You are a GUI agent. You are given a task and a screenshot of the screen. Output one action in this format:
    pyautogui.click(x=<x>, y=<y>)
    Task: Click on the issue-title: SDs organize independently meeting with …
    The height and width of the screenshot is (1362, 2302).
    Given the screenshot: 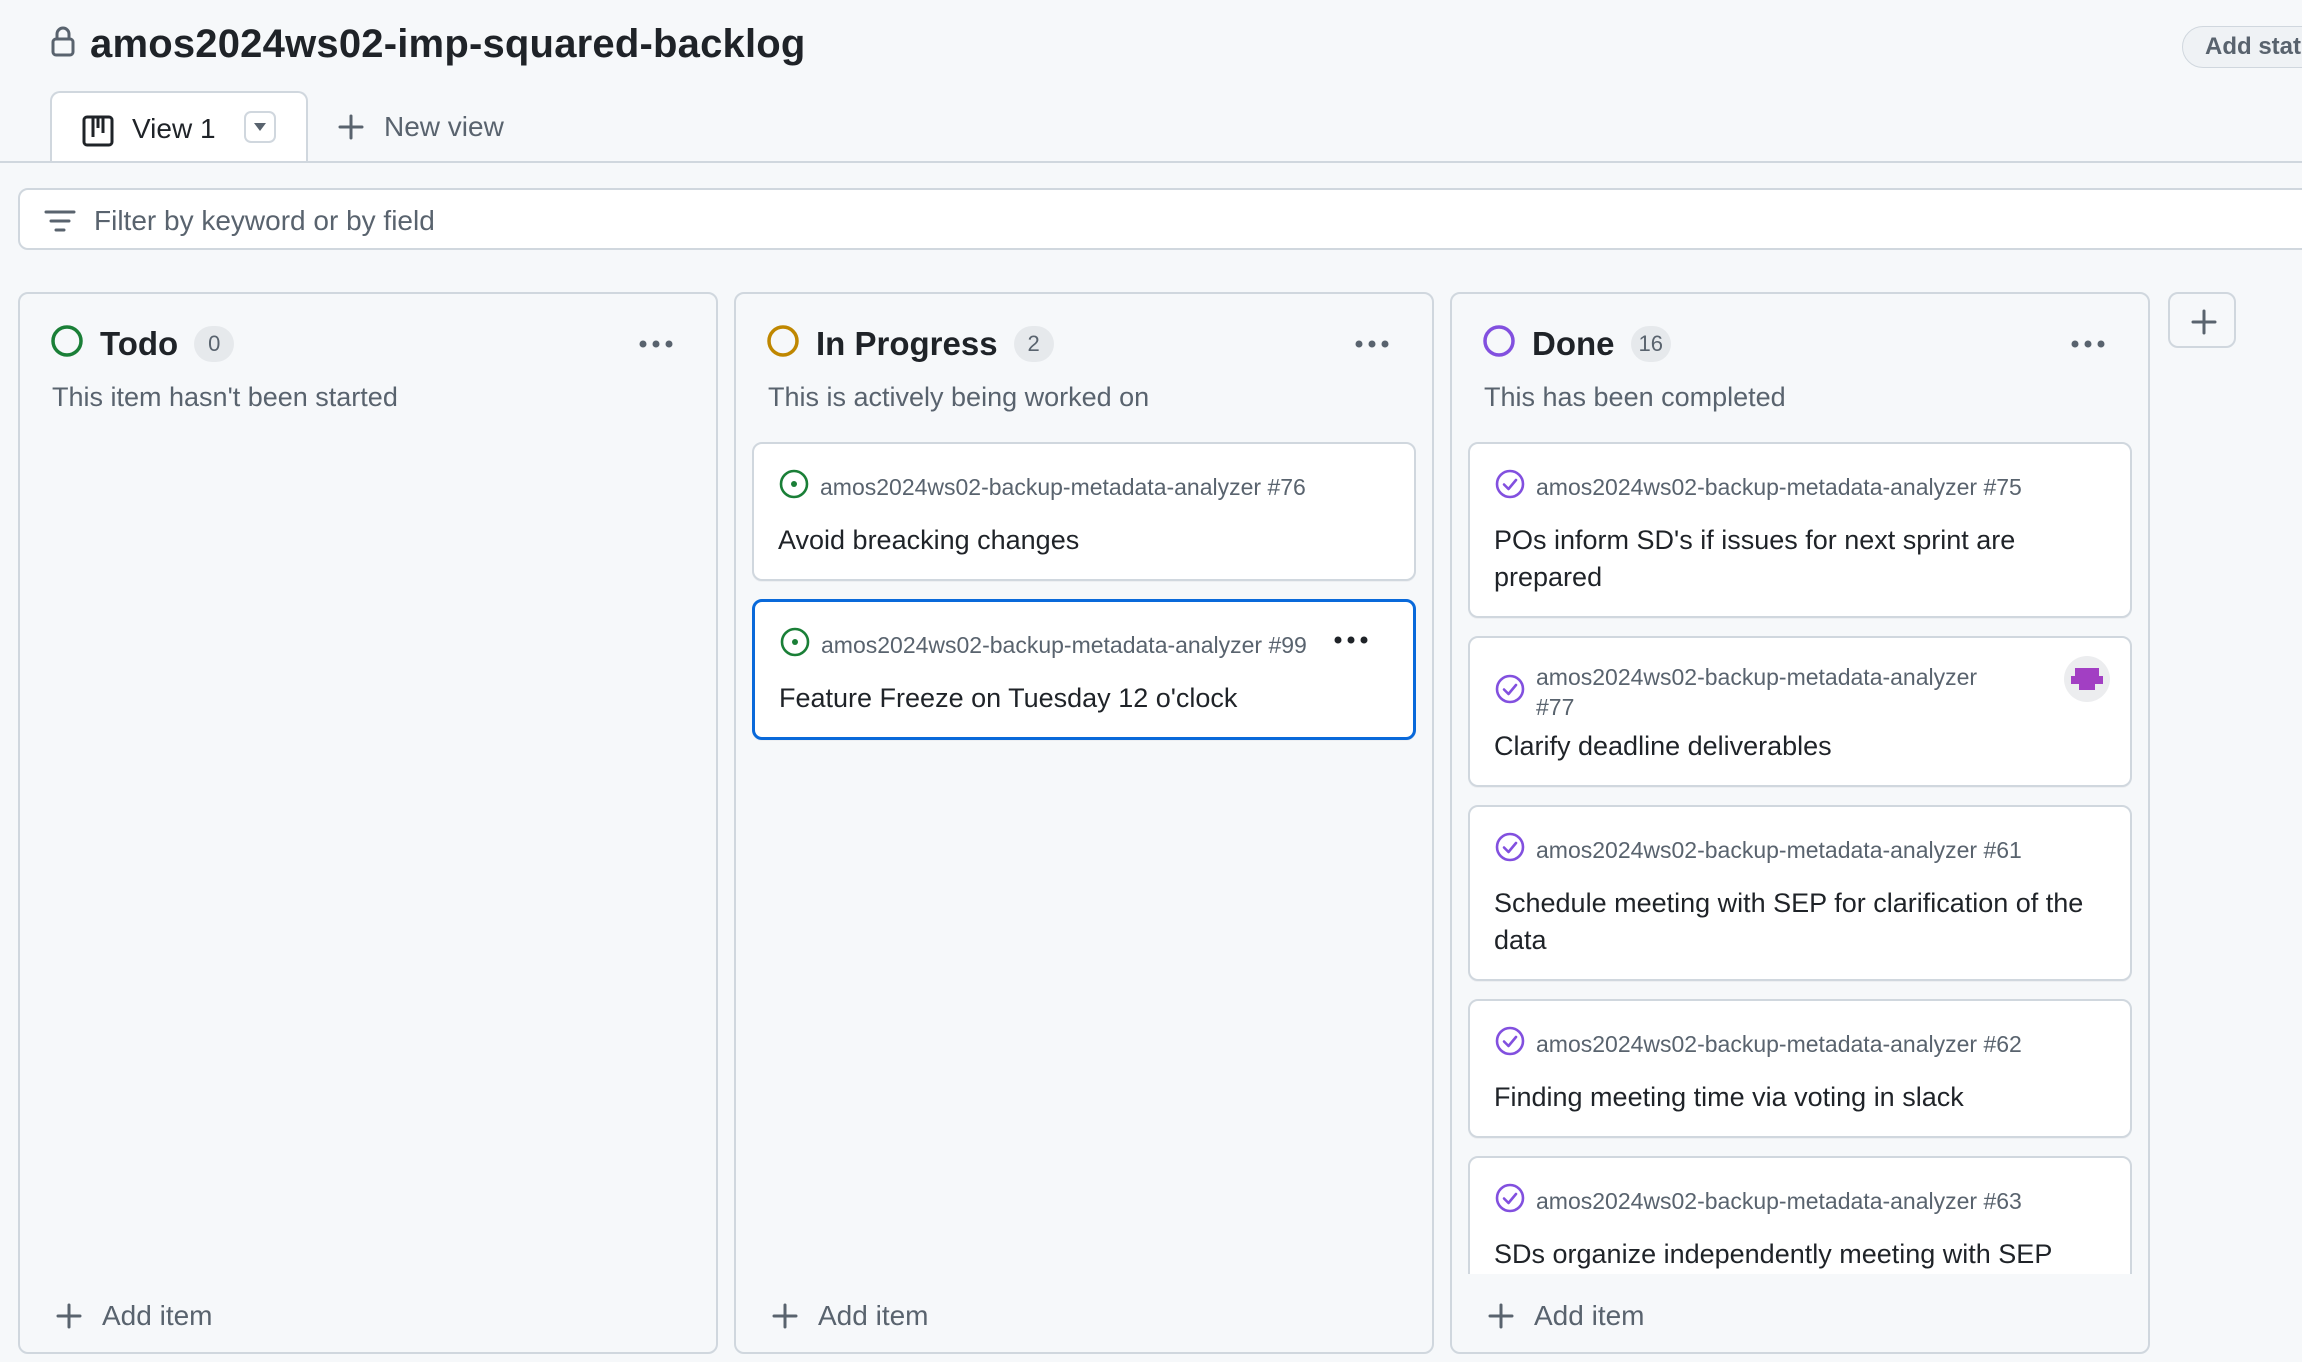 What is the action you would take?
    pyautogui.click(x=1800, y=1255)
    